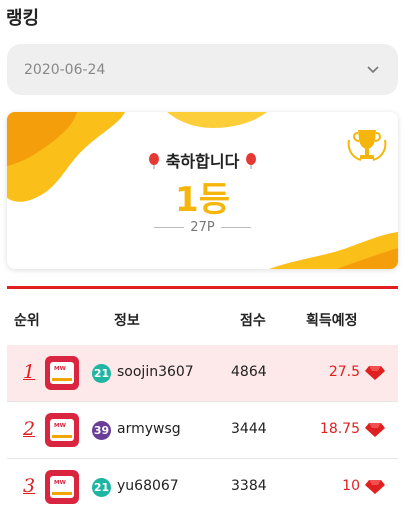 This screenshot has height=513, width=412. Describe the element at coordinates (27, 321) in the screenshot. I see `column-header-rank: 순위` at that location.